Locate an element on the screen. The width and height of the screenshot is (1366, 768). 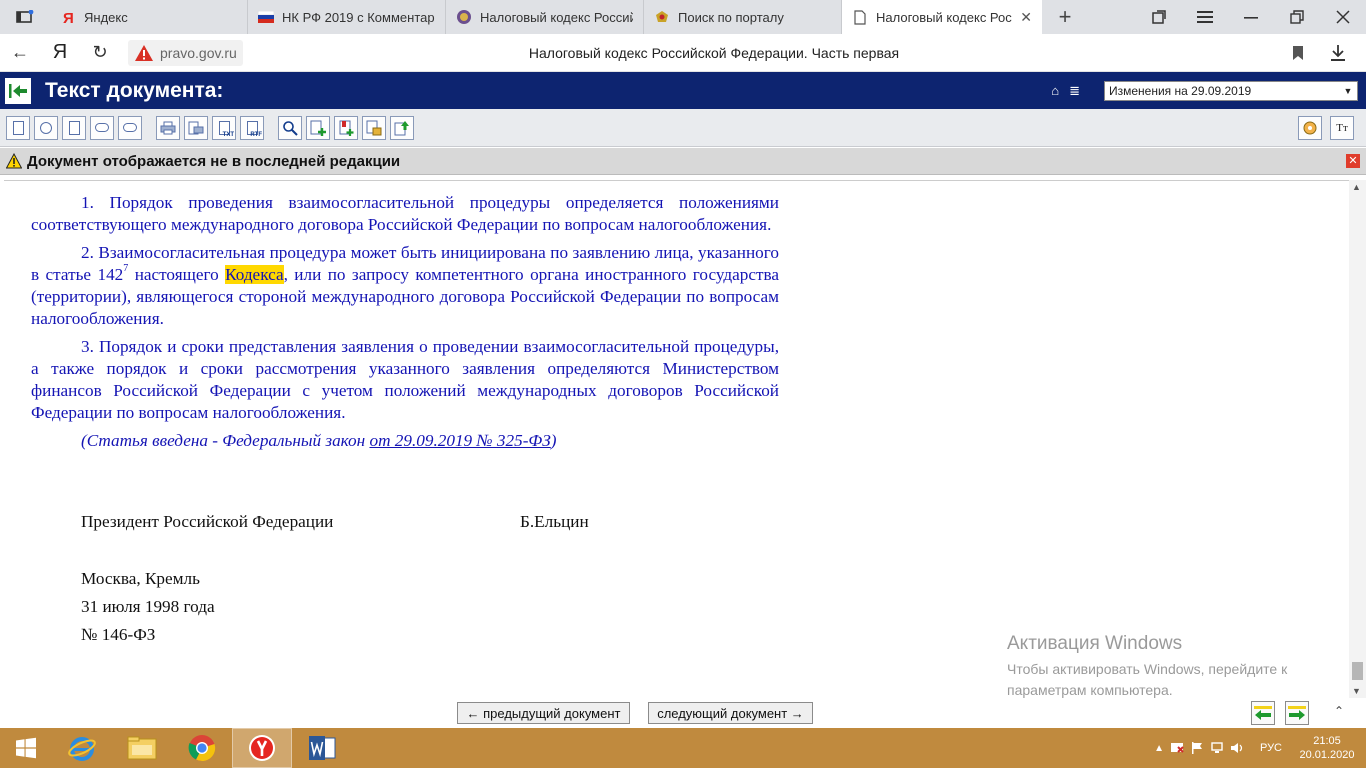
minimize-icon is located at coordinates (1251, 18).